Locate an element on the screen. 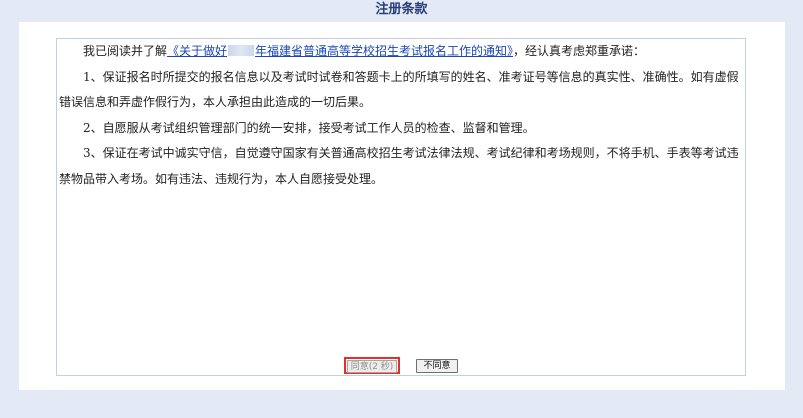  intro-suffix: ，经认真考虑郑重承诺： is located at coordinates (579, 51).